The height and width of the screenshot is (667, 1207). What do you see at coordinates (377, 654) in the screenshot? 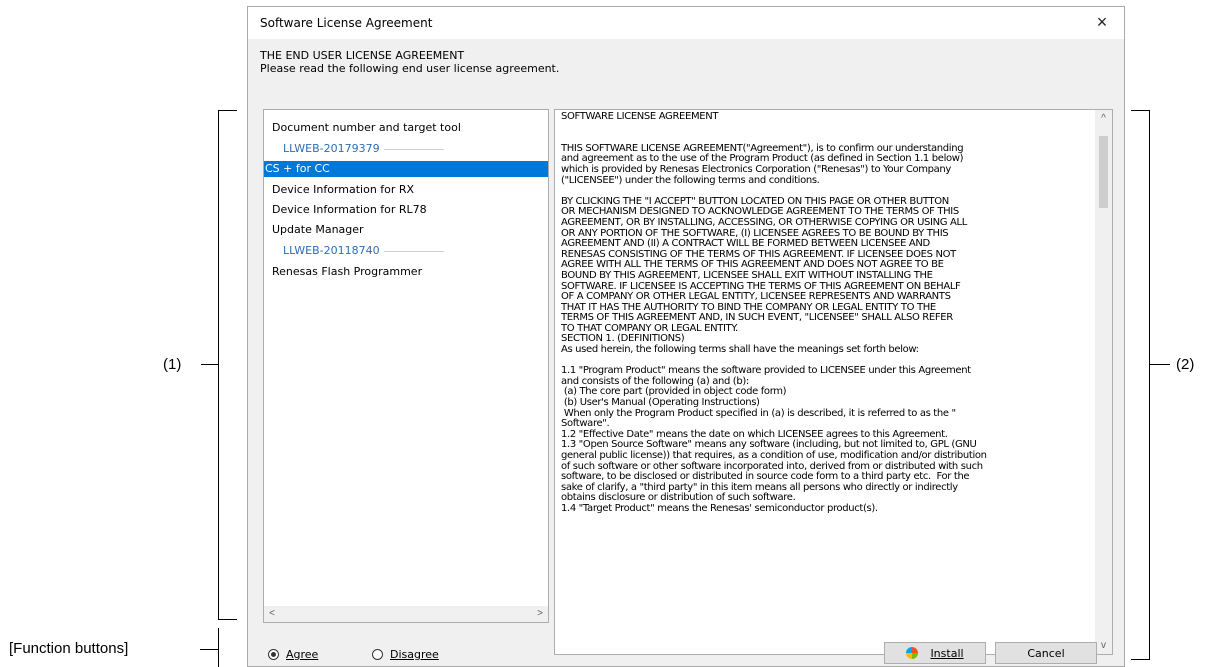
I see `radio-unchecked-icon` at bounding box center [377, 654].